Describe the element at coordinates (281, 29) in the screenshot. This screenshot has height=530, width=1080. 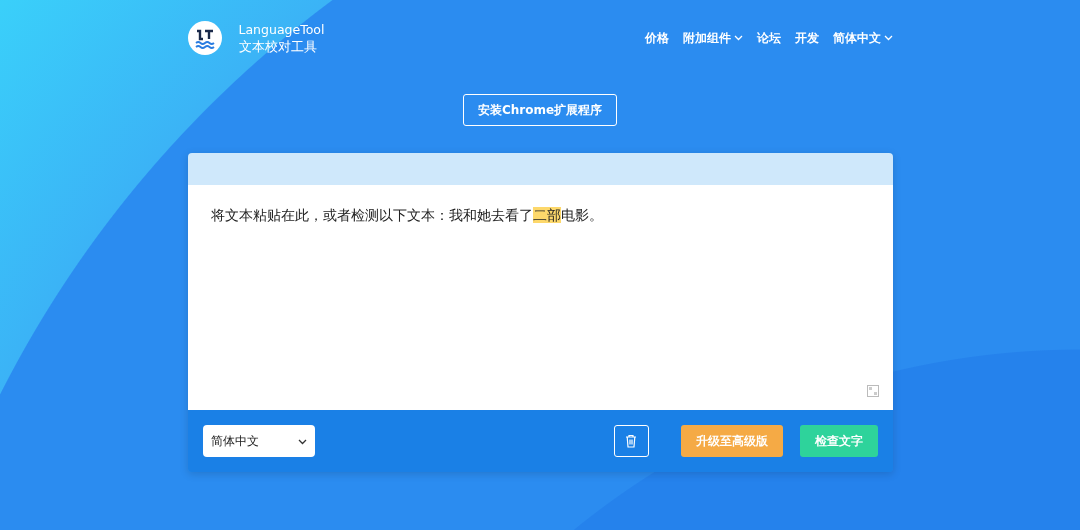
I see `brand-name: LanguageTool` at that location.